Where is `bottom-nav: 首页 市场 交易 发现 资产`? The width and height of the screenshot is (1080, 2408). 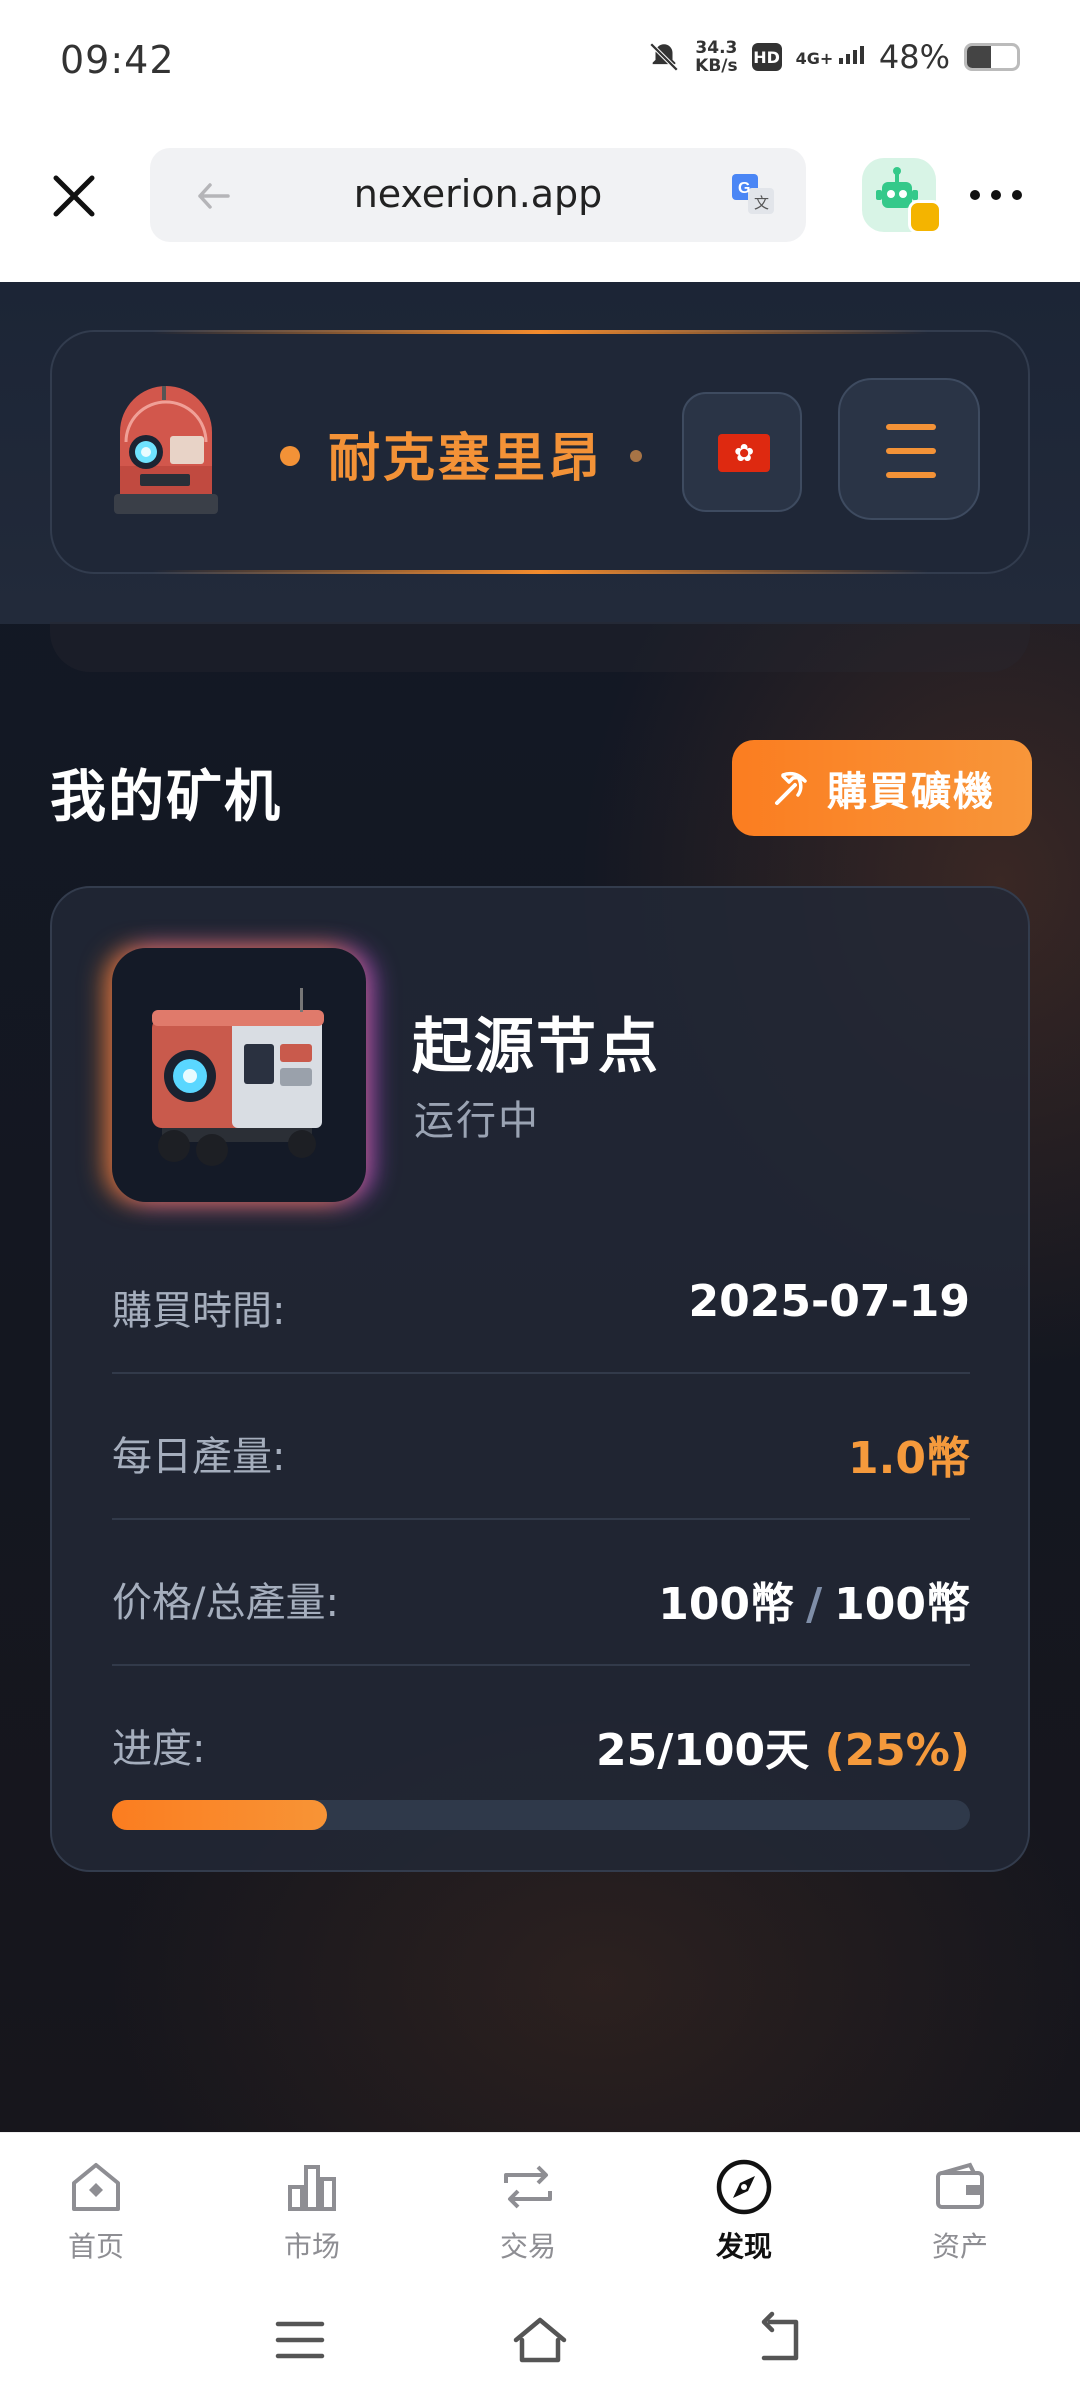 bottom-nav: 首页 市场 交易 发现 资产 is located at coordinates (540, 2206).